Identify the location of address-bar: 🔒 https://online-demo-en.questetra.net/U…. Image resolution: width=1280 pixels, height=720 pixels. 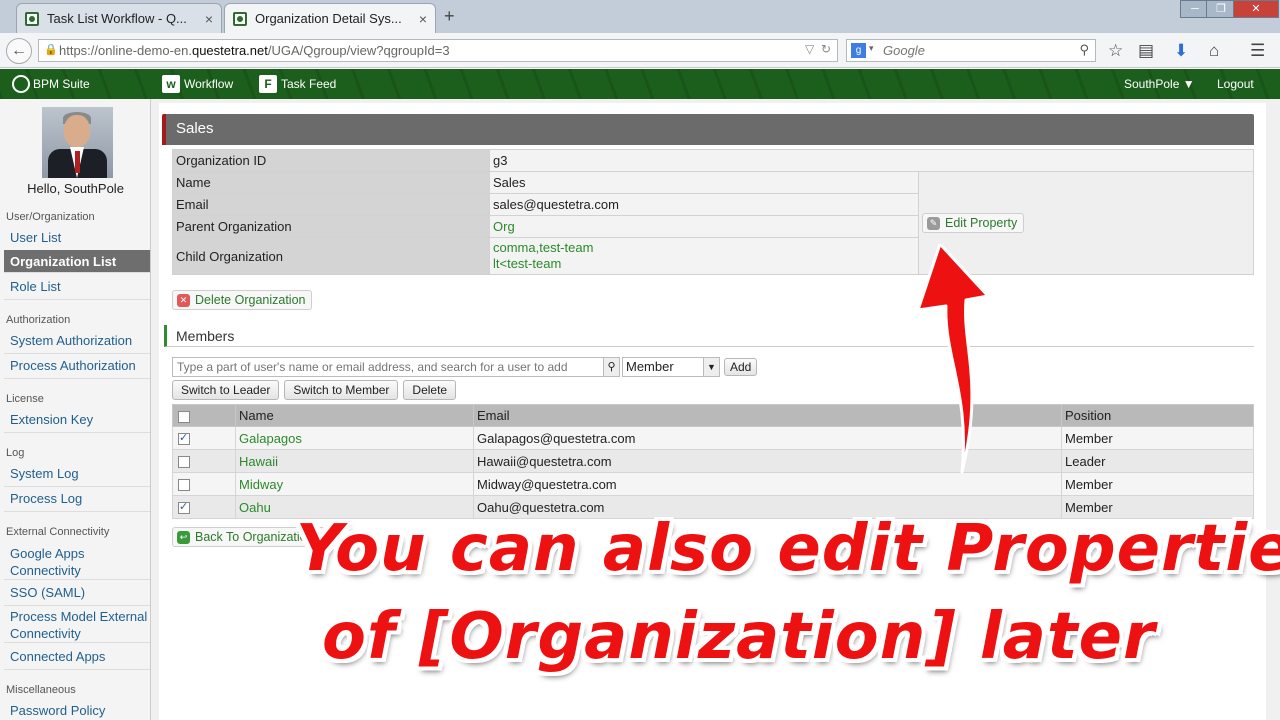
(438, 50).